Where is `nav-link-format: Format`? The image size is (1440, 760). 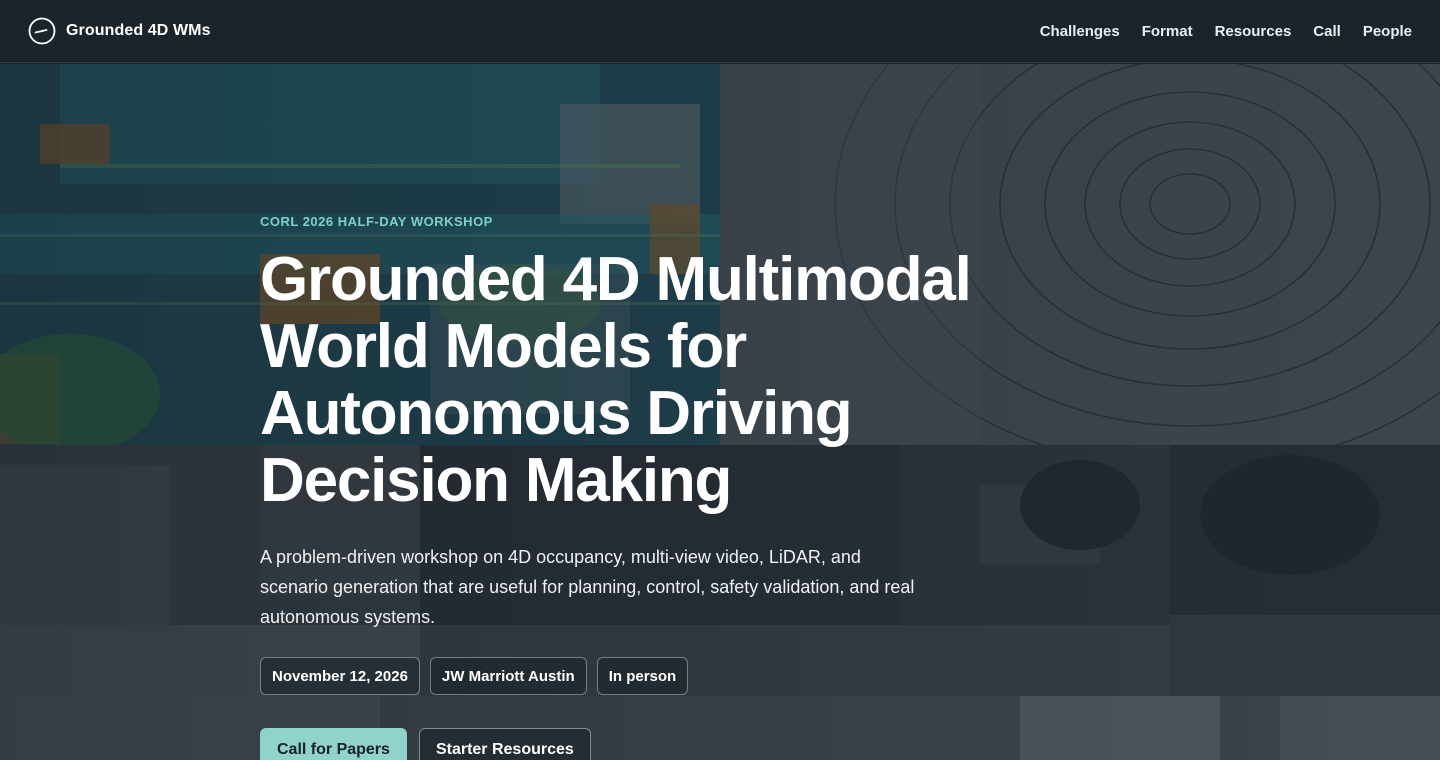
nav-link-format: Format is located at coordinates (1167, 31).